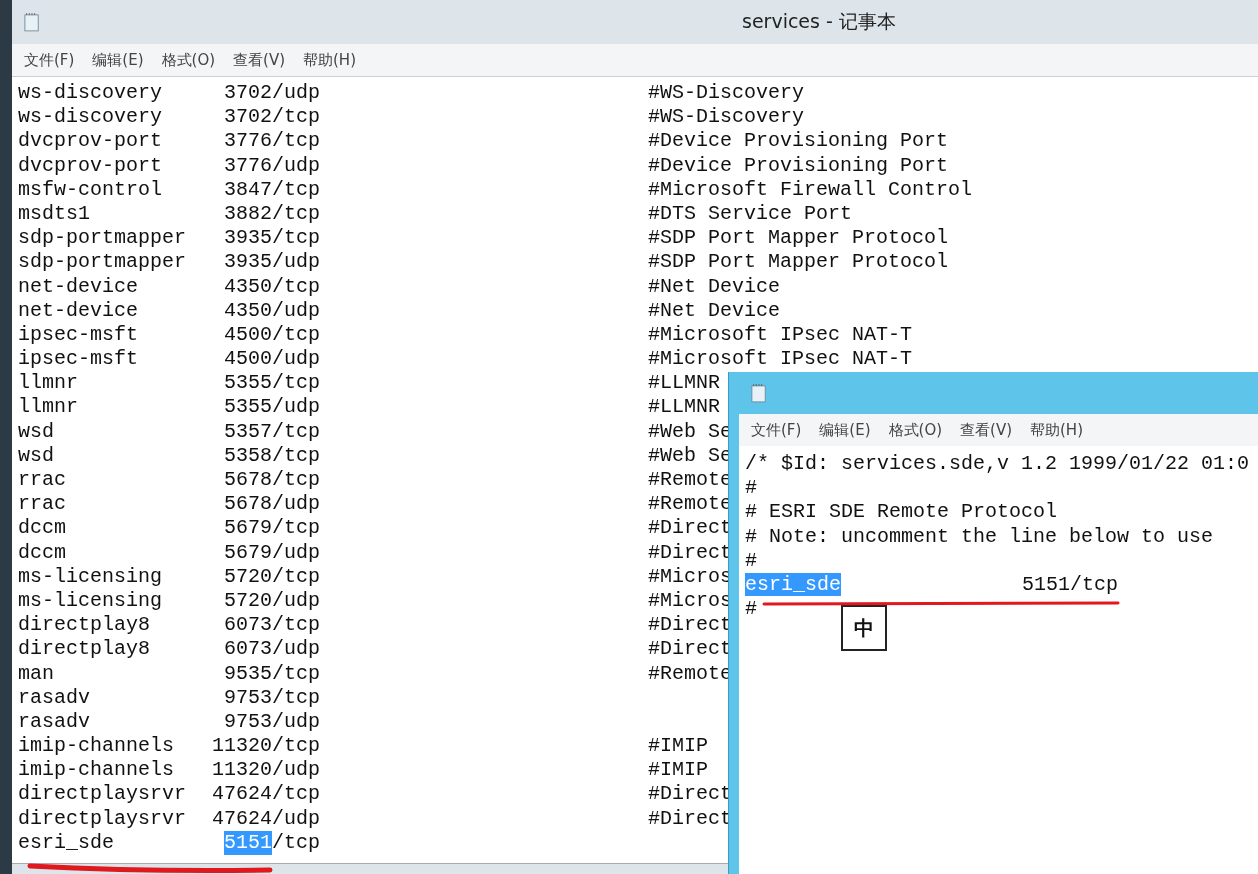 The width and height of the screenshot is (1258, 874). I want to click on port-protocol: 5678/tcp, so click(271, 480).